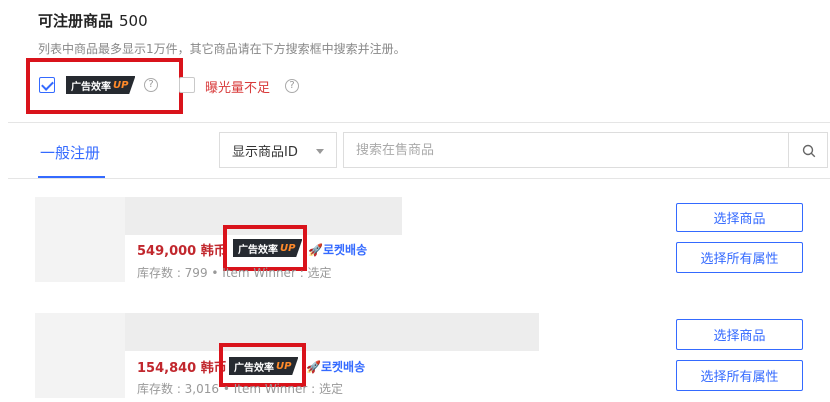  Describe the element at coordinates (332, 332) in the screenshot. I see `product-name-blurred` at that location.